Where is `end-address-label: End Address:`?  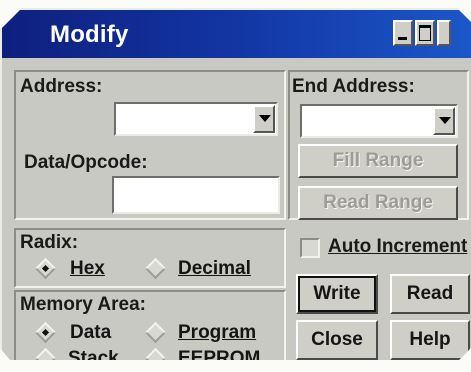
end-address-label: End Address: is located at coordinates (353, 86).